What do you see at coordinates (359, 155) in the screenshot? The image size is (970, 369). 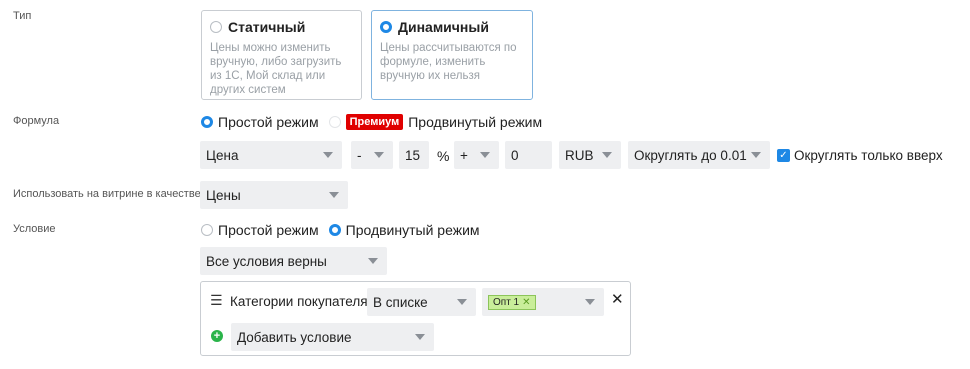 I see `formula-operator1-value: -` at bounding box center [359, 155].